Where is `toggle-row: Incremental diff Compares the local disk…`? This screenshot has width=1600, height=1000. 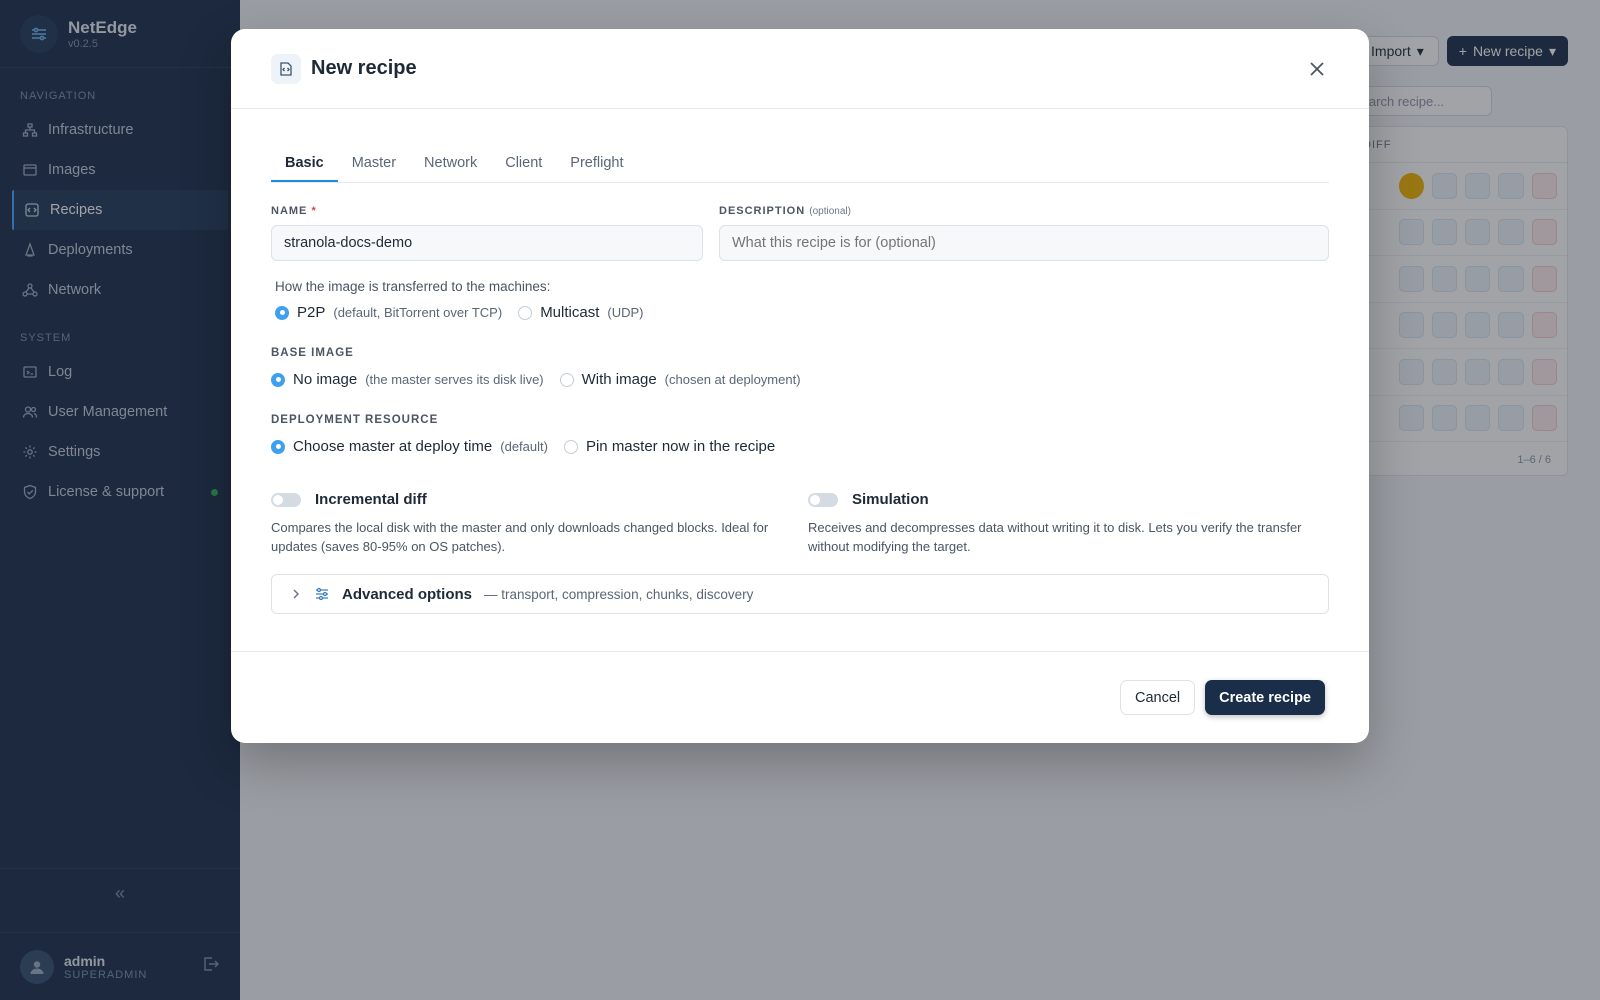 toggle-row: Incremental diff Compares the local disk… is located at coordinates (800, 523).